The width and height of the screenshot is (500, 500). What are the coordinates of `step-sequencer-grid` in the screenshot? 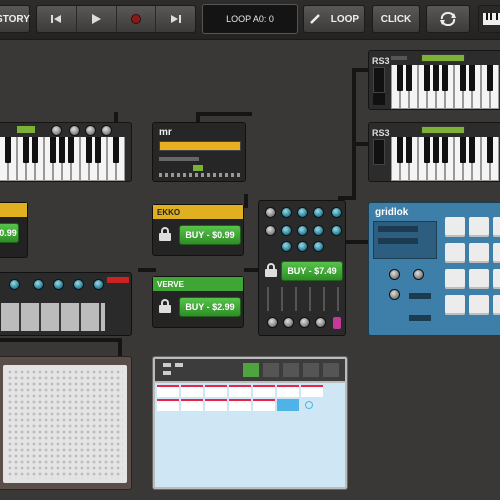 It's located at (66, 423).